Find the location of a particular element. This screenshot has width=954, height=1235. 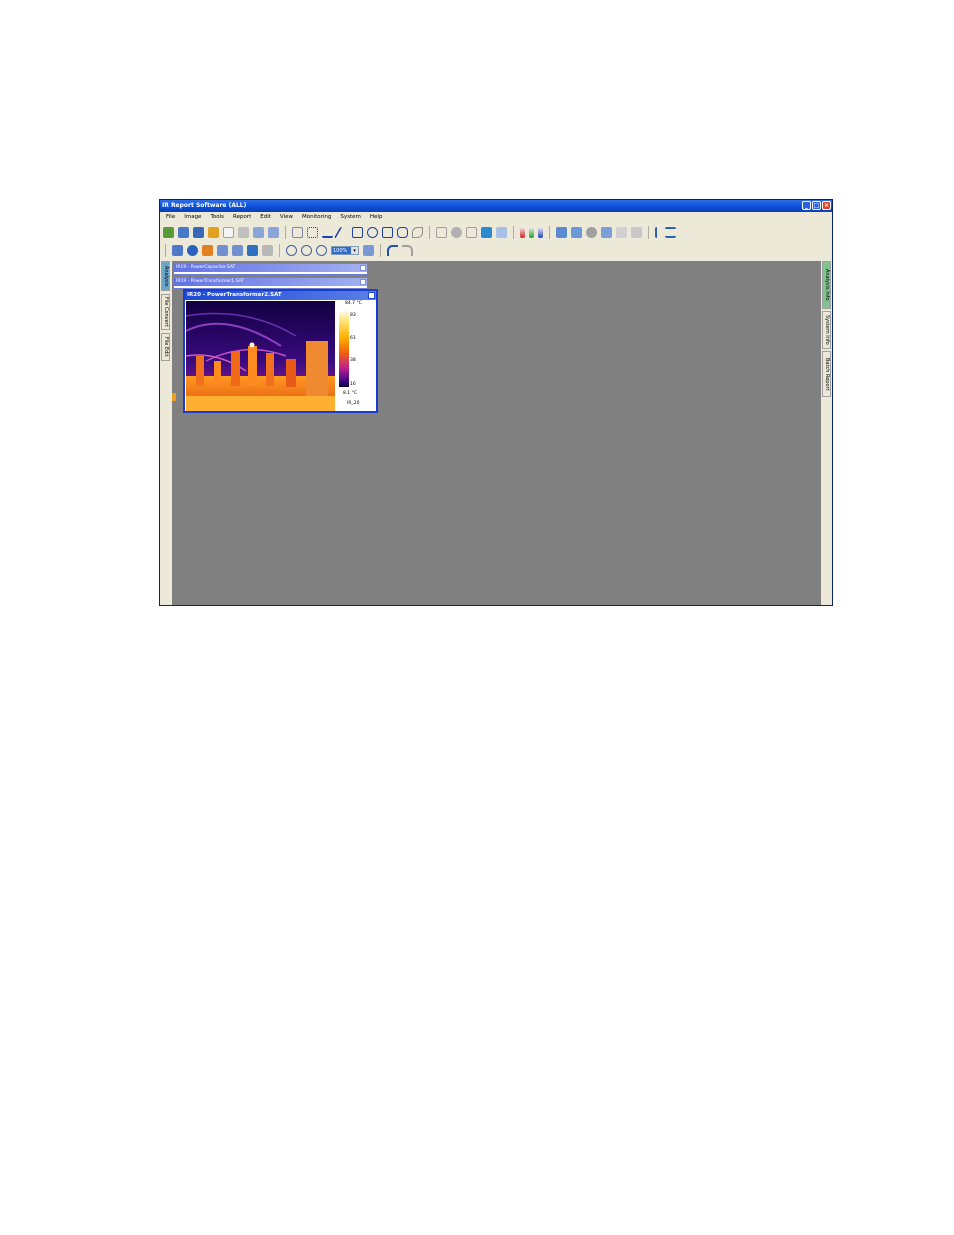

tab-batch-report: Batch Report is located at coordinates (826, 374).